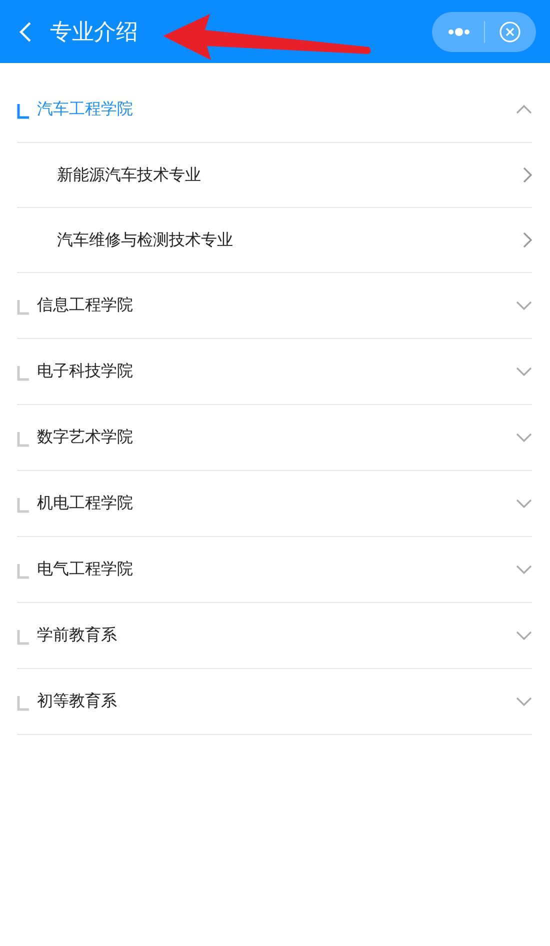  What do you see at coordinates (274, 702) in the screenshot?
I see `department-row: 初等教育系` at bounding box center [274, 702].